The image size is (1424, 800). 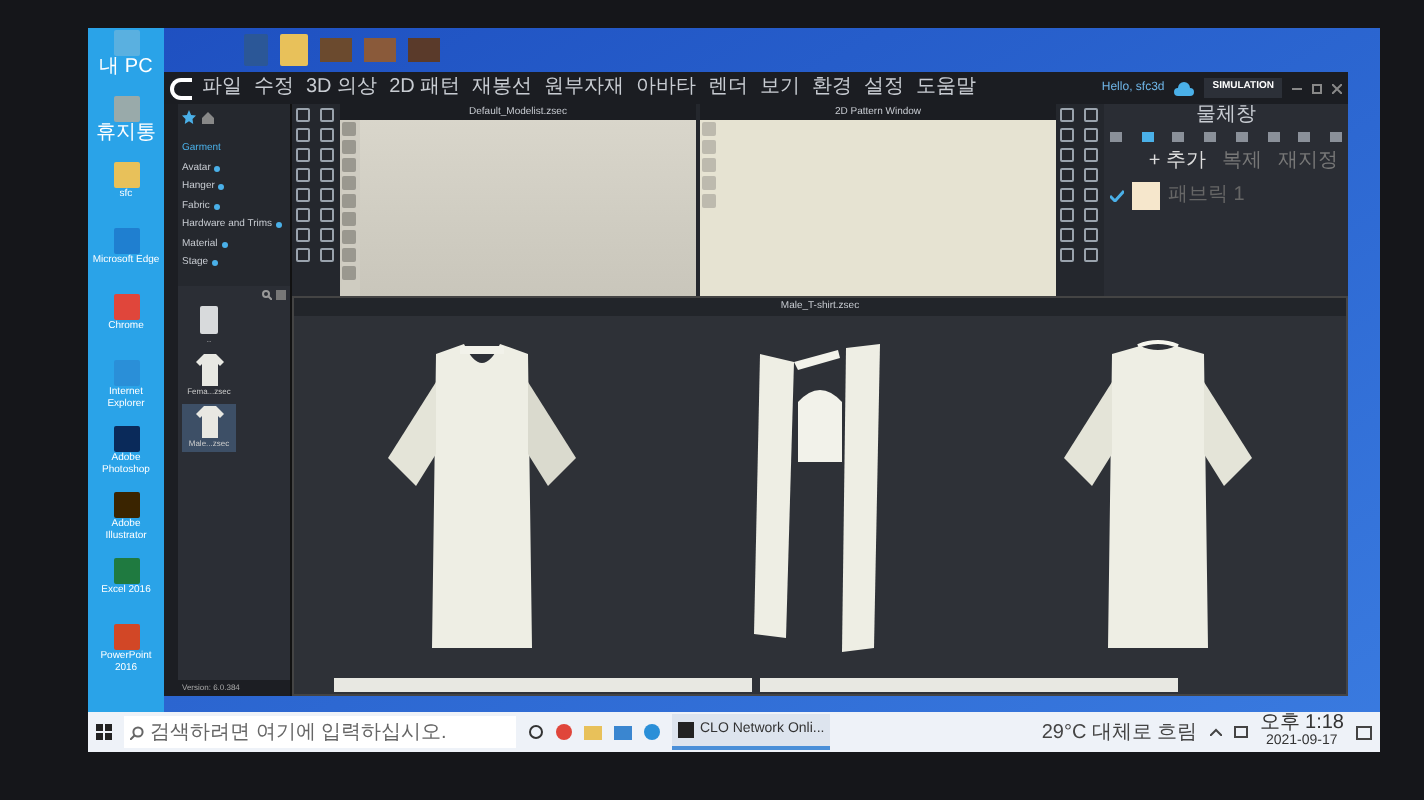 What do you see at coordinates (425, 88) in the screenshot?
I see `menu-item: 2D 패턴` at bounding box center [425, 88].